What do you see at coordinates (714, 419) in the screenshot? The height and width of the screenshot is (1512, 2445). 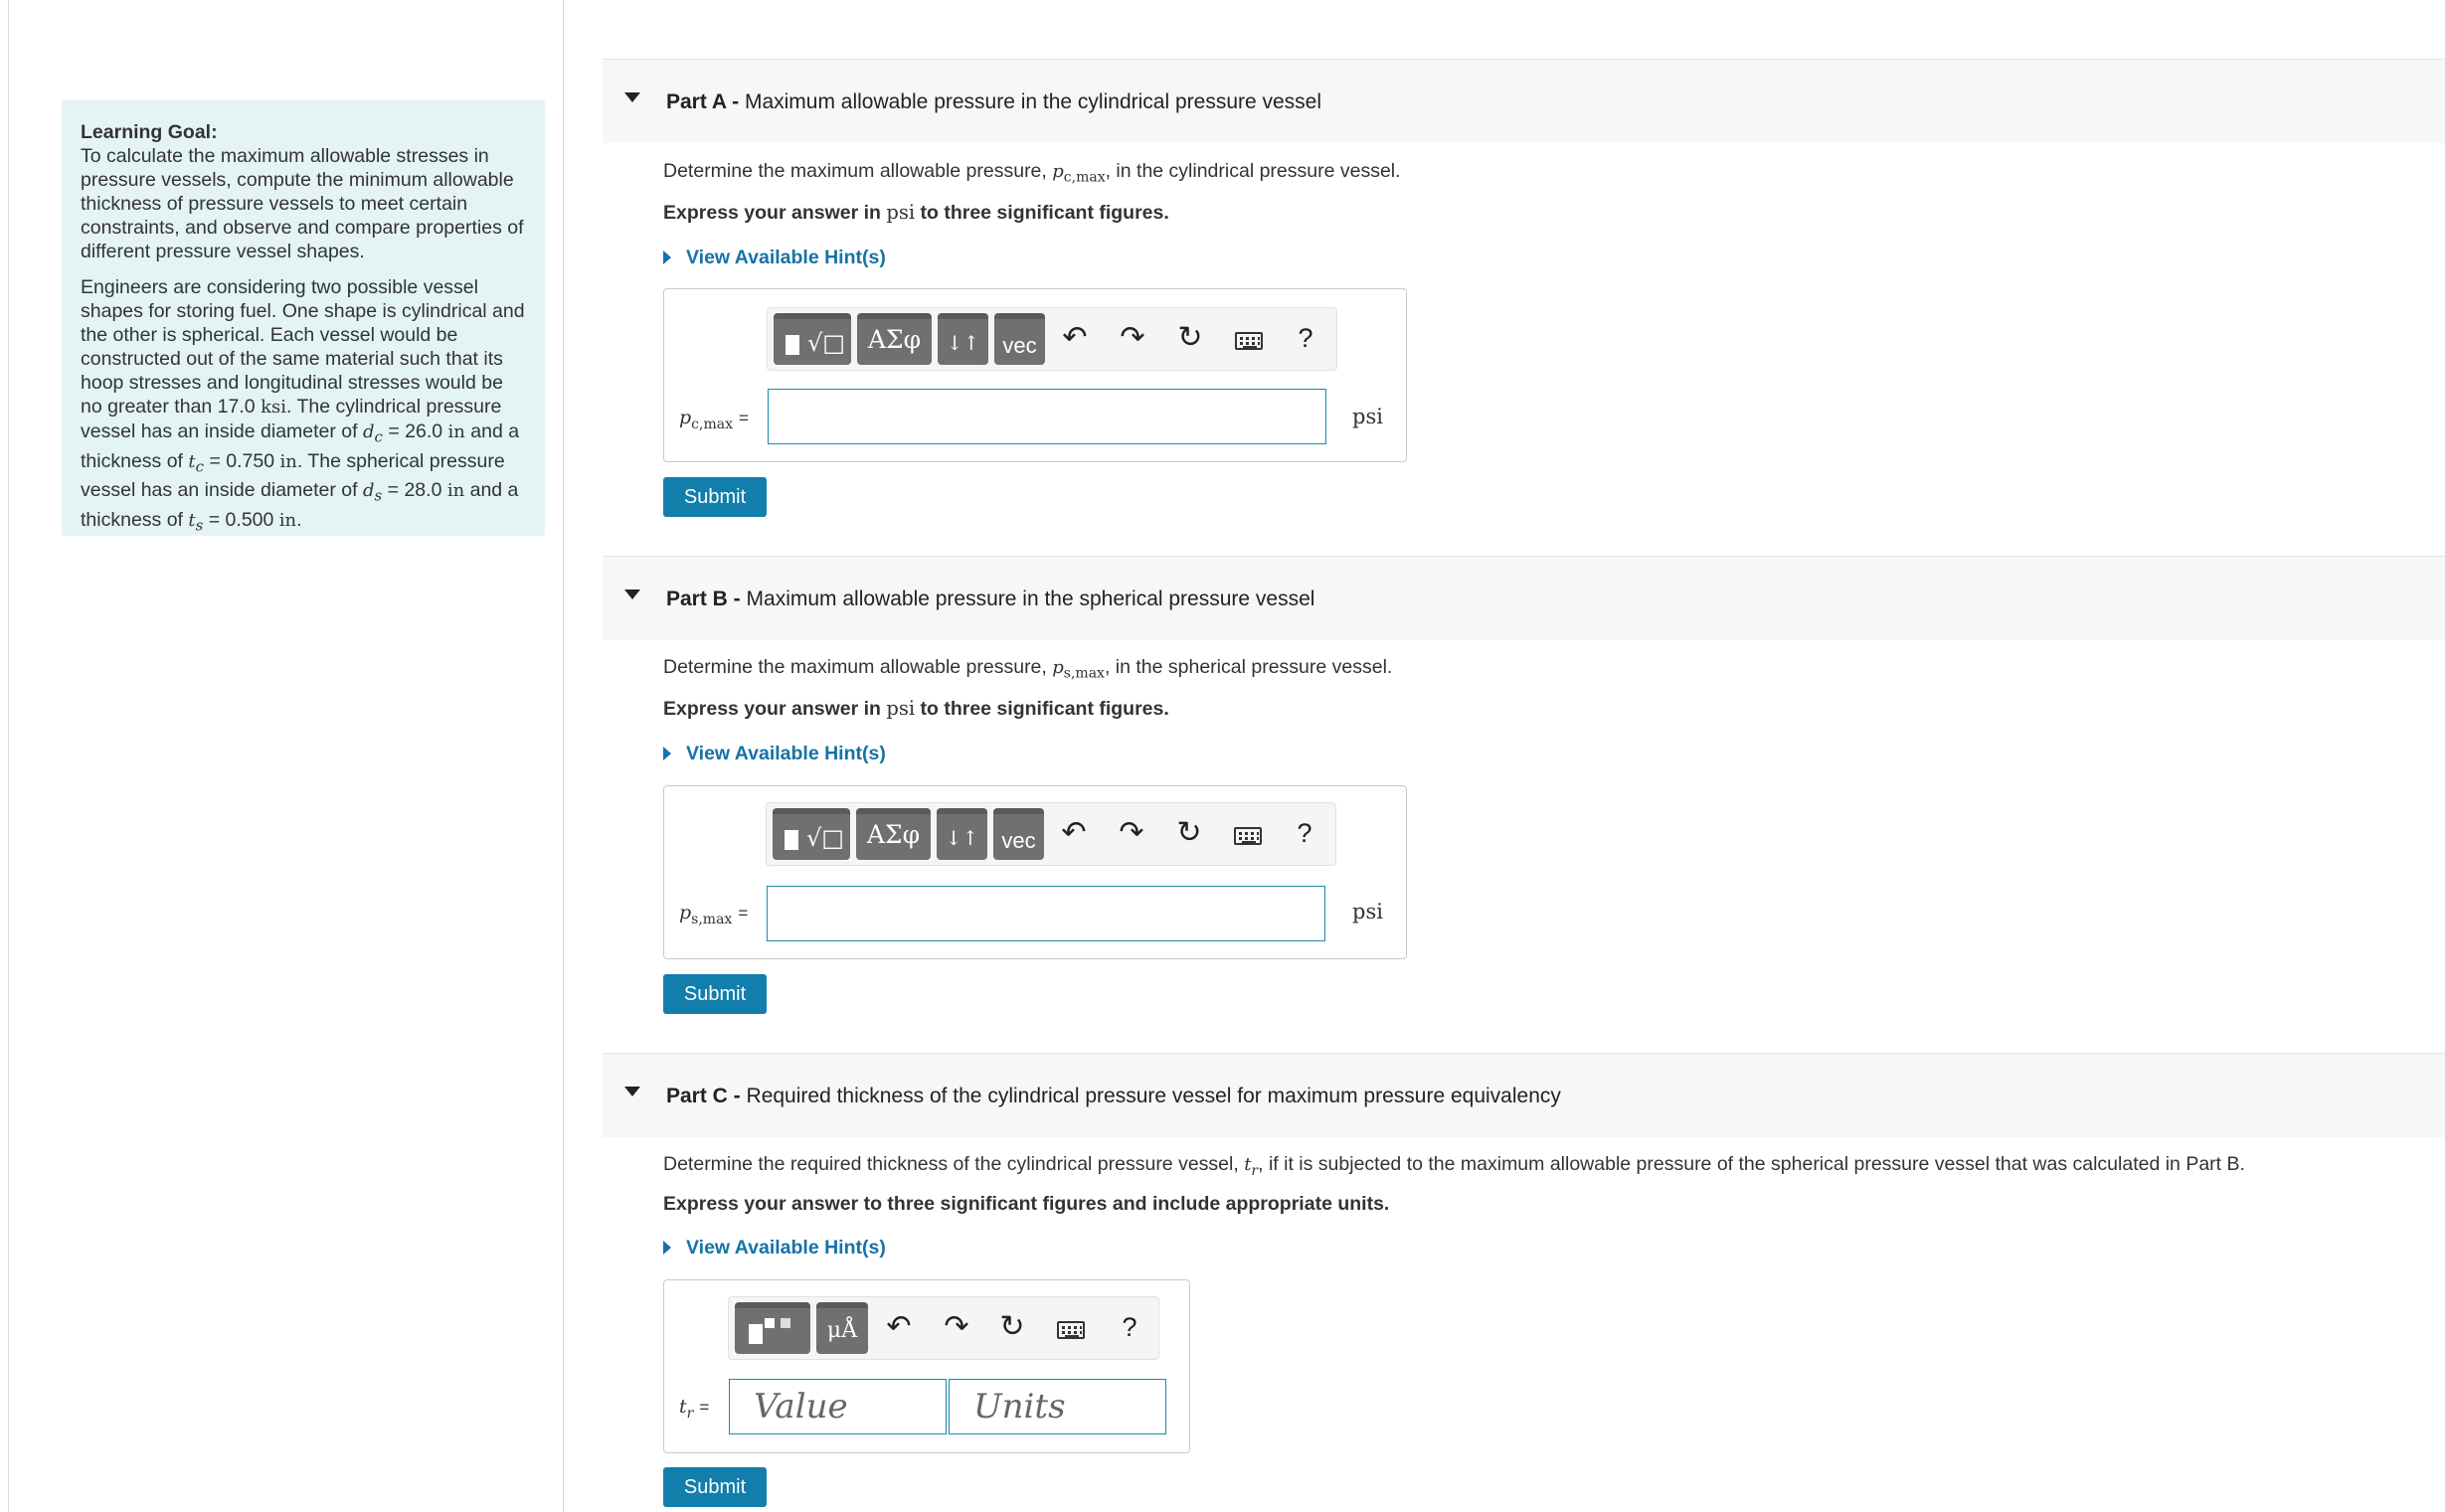 I see `answer-label-pcmax: pc,max =` at bounding box center [714, 419].